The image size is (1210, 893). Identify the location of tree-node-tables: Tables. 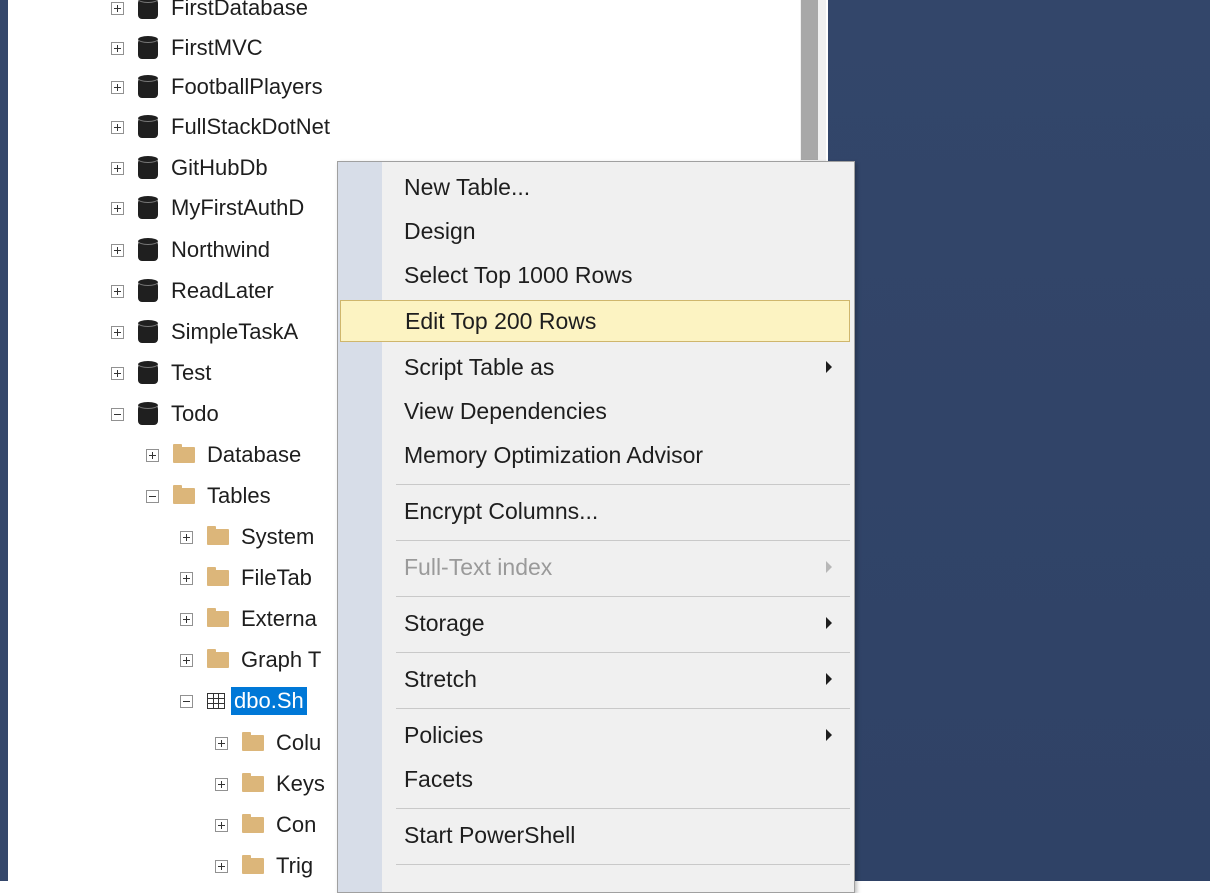
(208, 496).